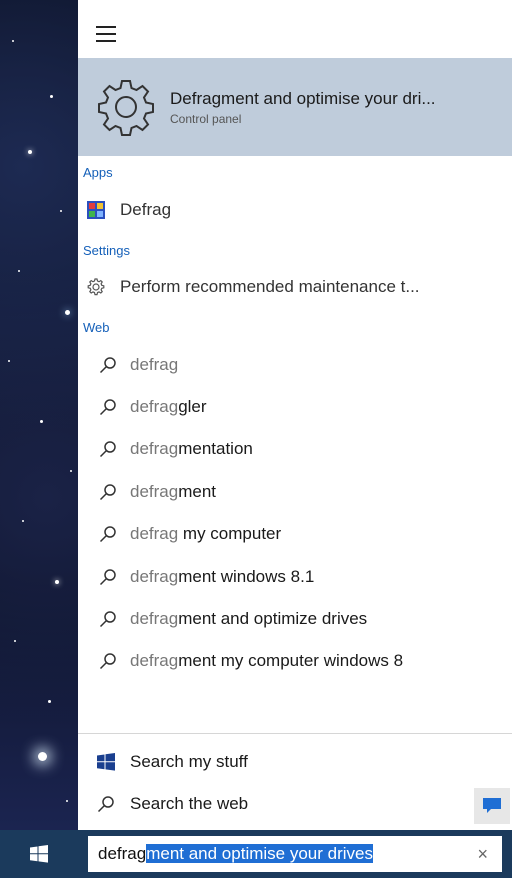 The height and width of the screenshot is (878, 512). Describe the element at coordinates (295, 407) in the screenshot. I see `web-suggestion: defraggler` at that location.